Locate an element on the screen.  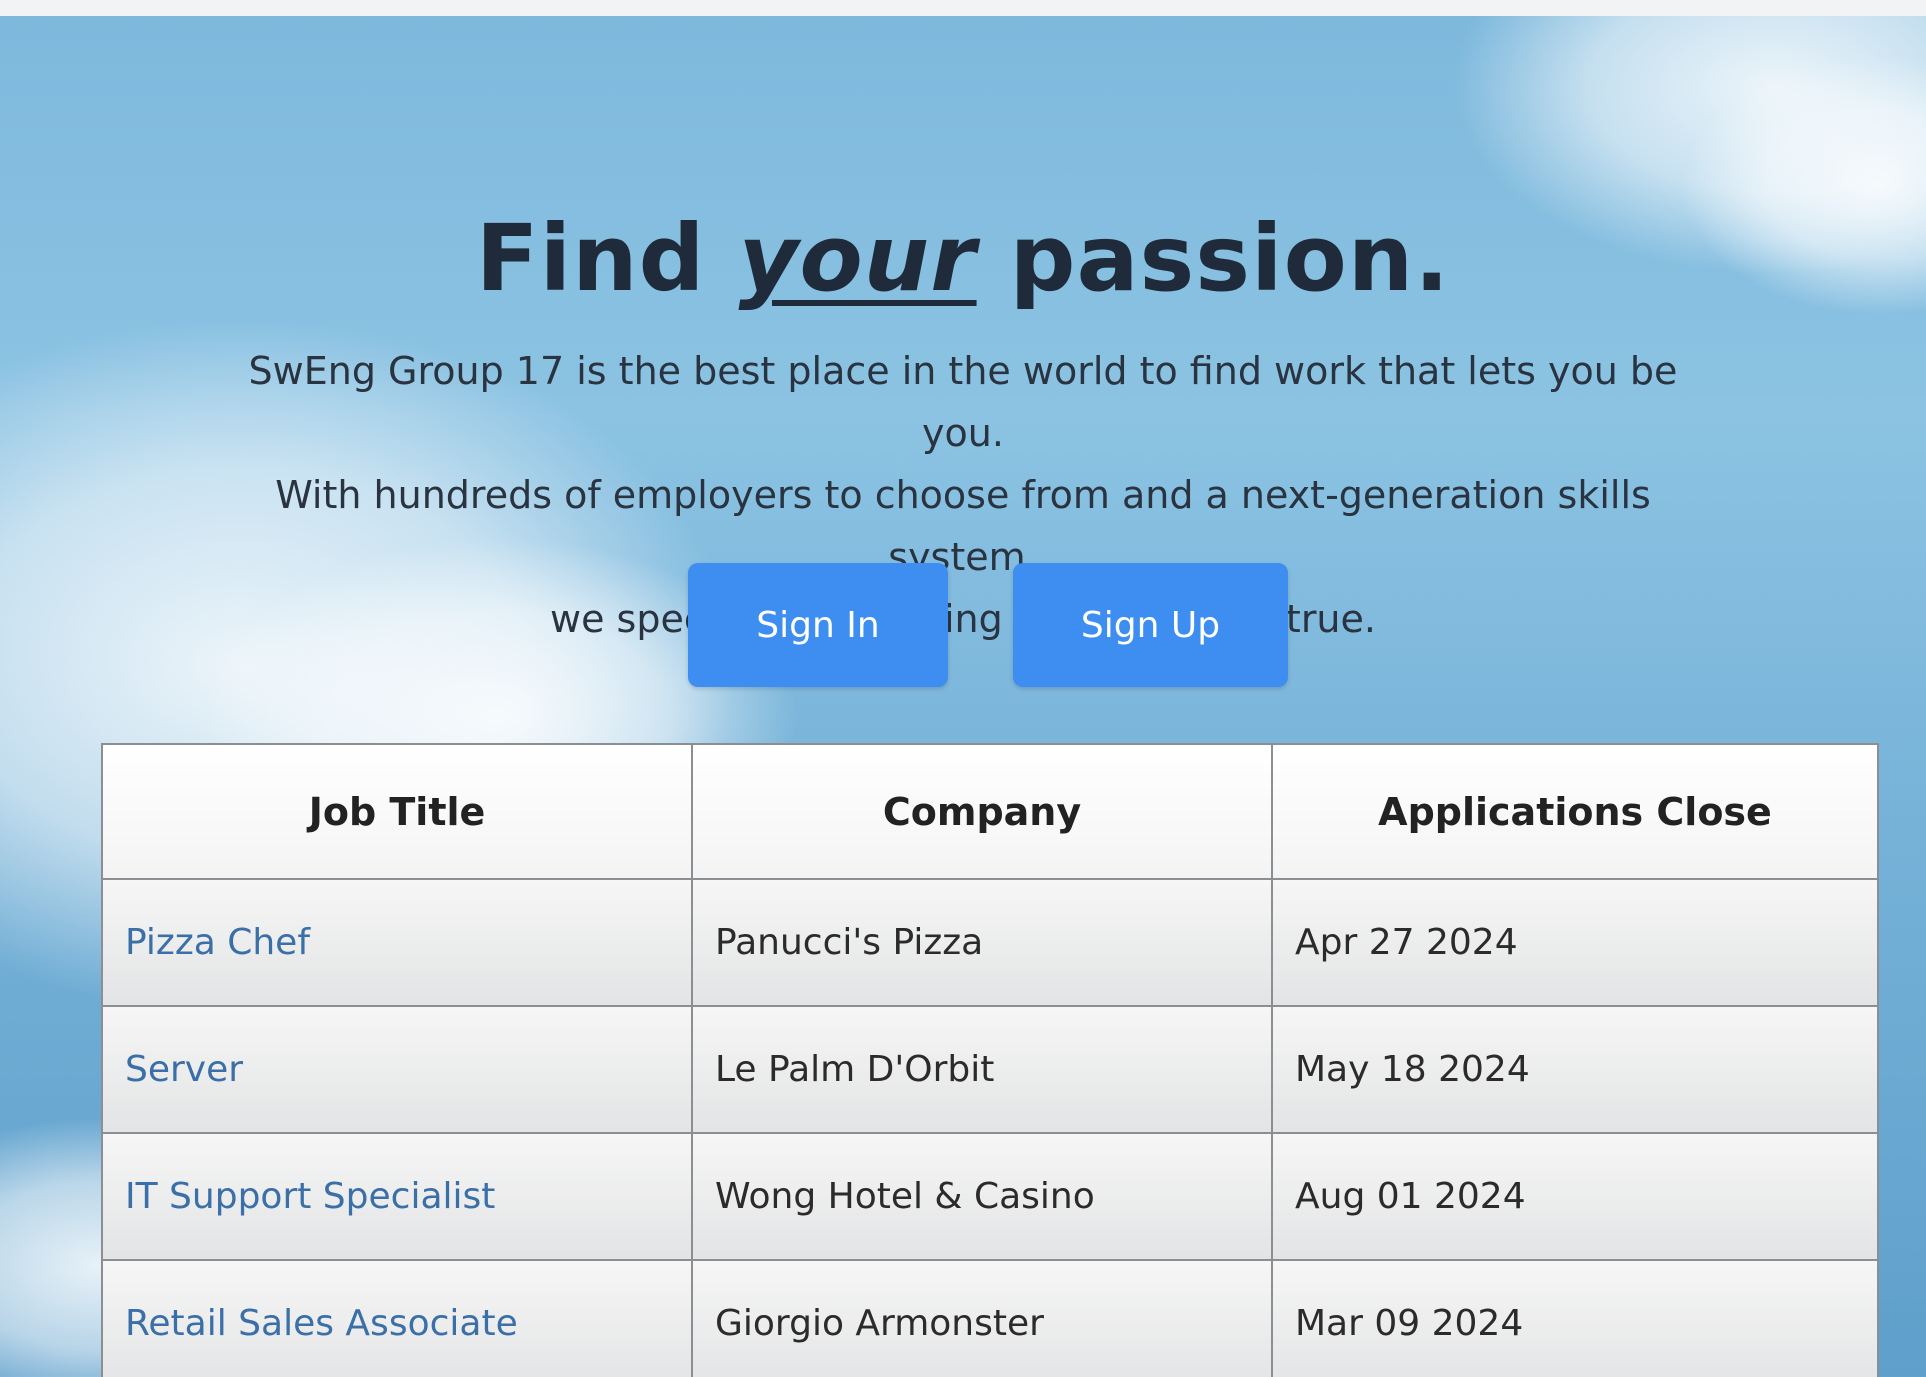
close-date-cell: Aug 01 2024 is located at coordinates (1575, 1196).